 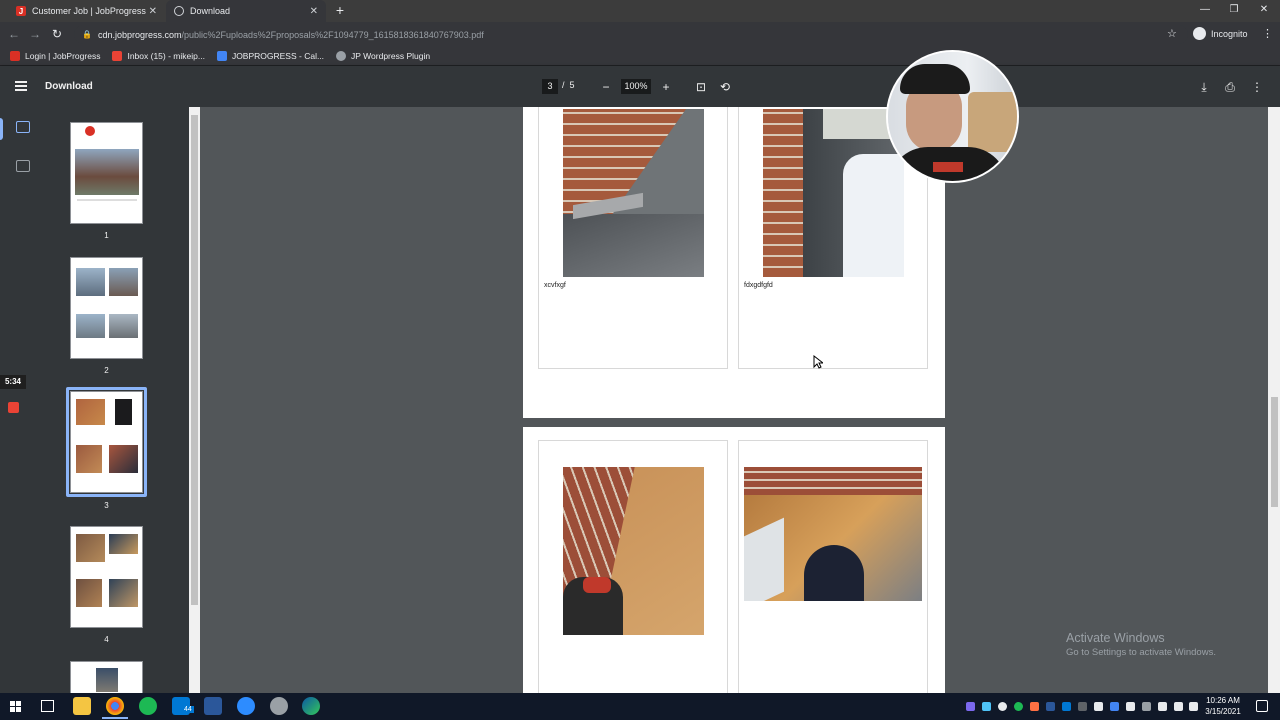 What do you see at coordinates (1114, 706) in the screenshot?
I see `bluetooth-icon` at bounding box center [1114, 706].